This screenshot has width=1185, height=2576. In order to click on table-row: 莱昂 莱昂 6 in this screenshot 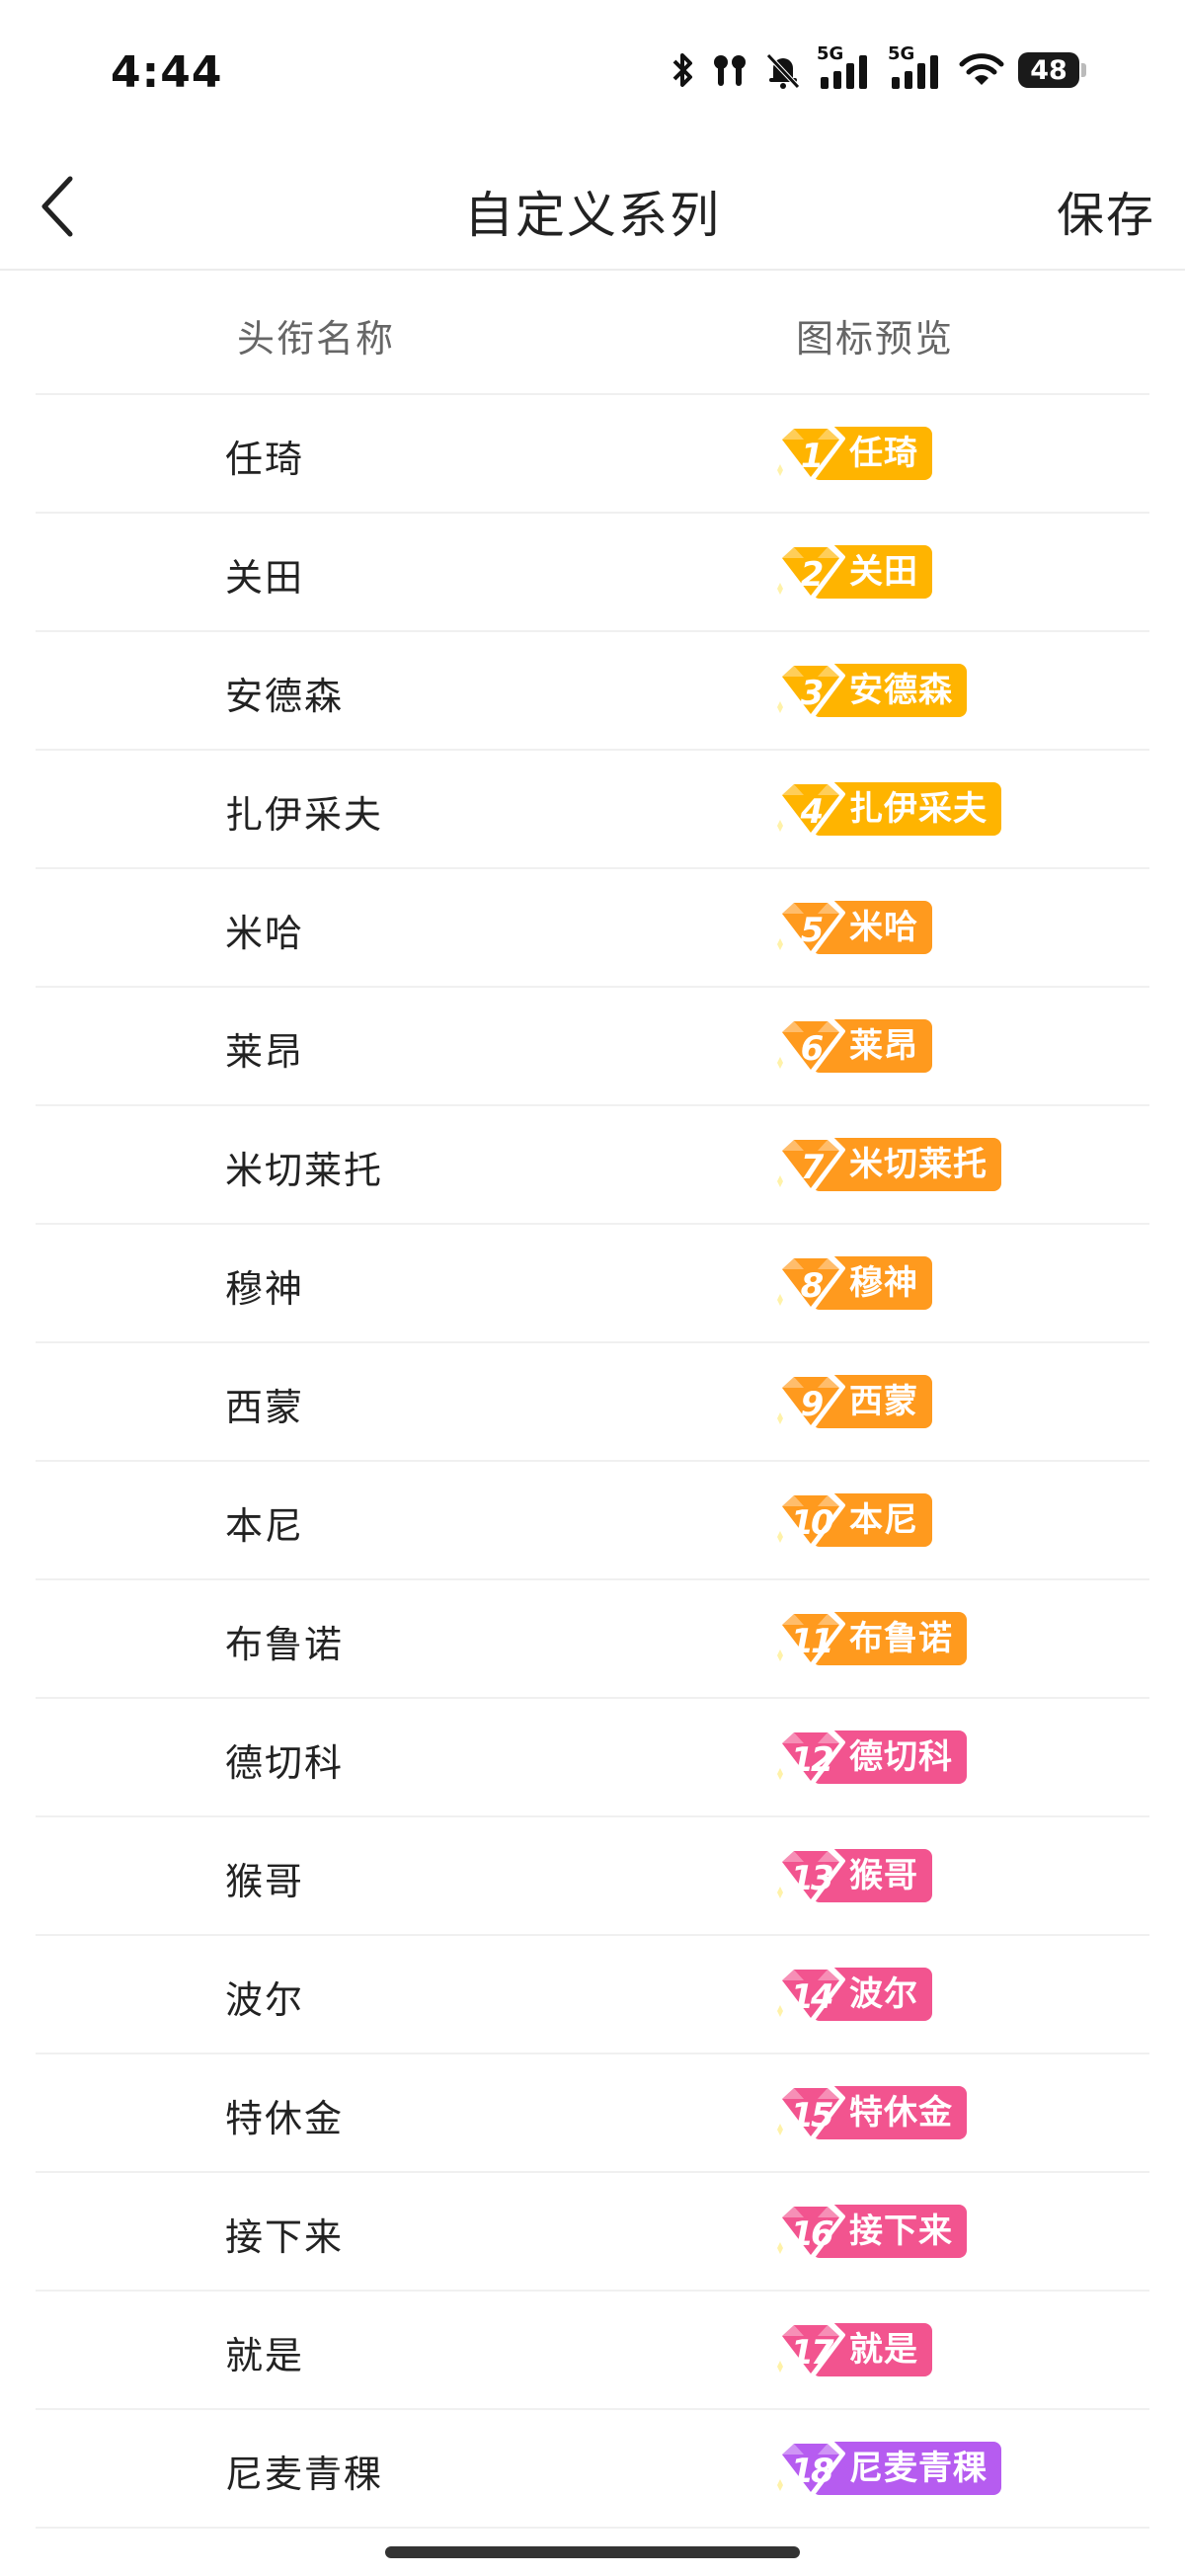, I will do `click(592, 1047)`.